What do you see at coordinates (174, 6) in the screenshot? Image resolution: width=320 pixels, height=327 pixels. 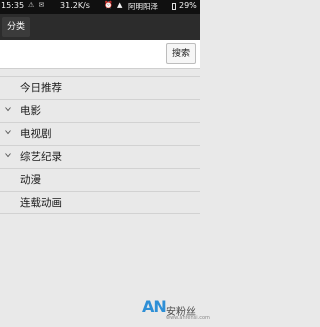 I see `battery-icon` at bounding box center [174, 6].